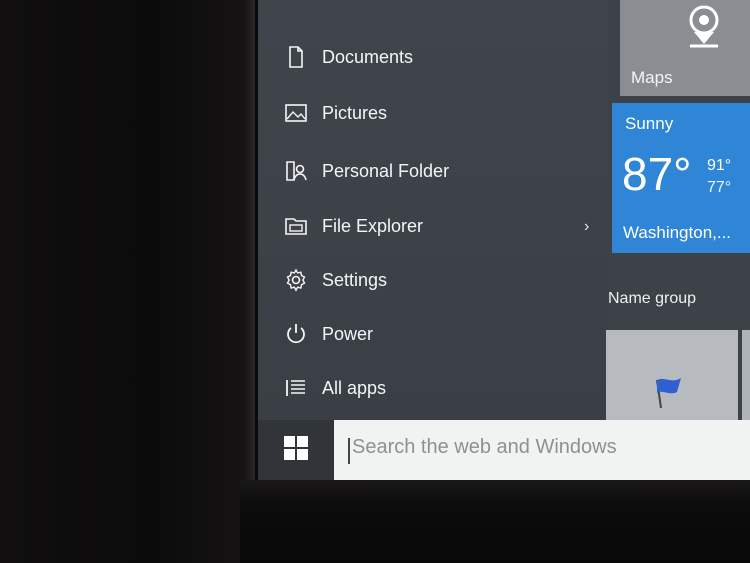  Describe the element at coordinates (434, 280) in the screenshot. I see `menu-item-settings: Settings` at that location.